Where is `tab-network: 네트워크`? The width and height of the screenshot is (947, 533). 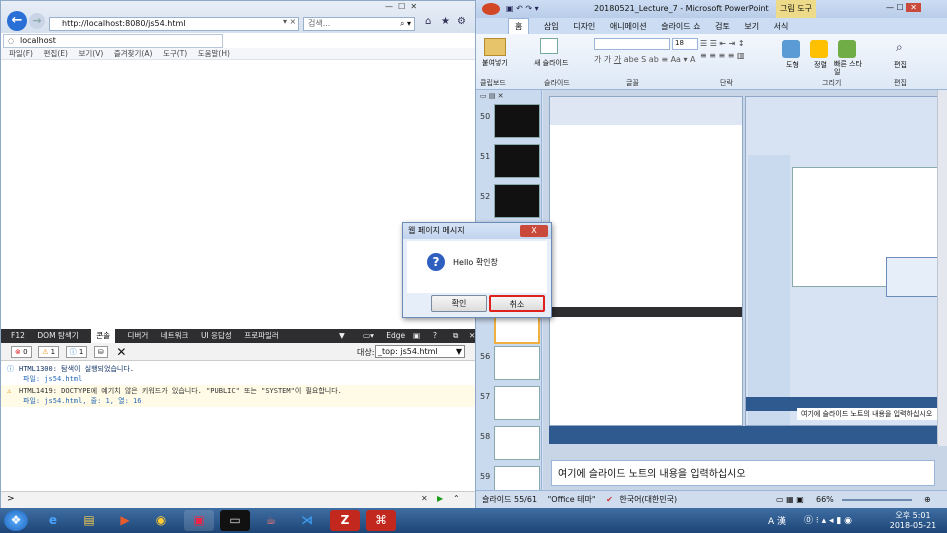 tab-network: 네트워크 is located at coordinates (175, 336).